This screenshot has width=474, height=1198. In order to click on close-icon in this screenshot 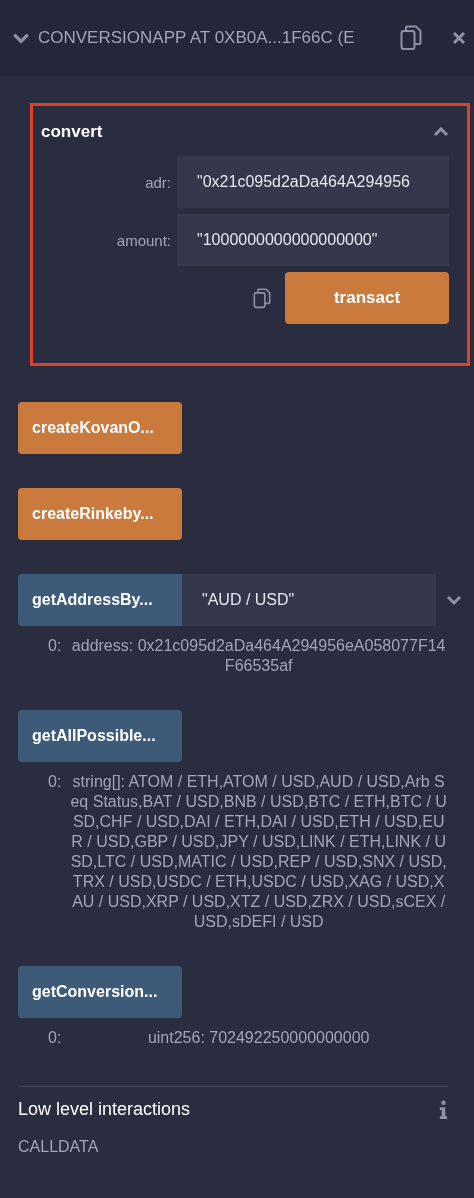, I will do `click(459, 38)`.